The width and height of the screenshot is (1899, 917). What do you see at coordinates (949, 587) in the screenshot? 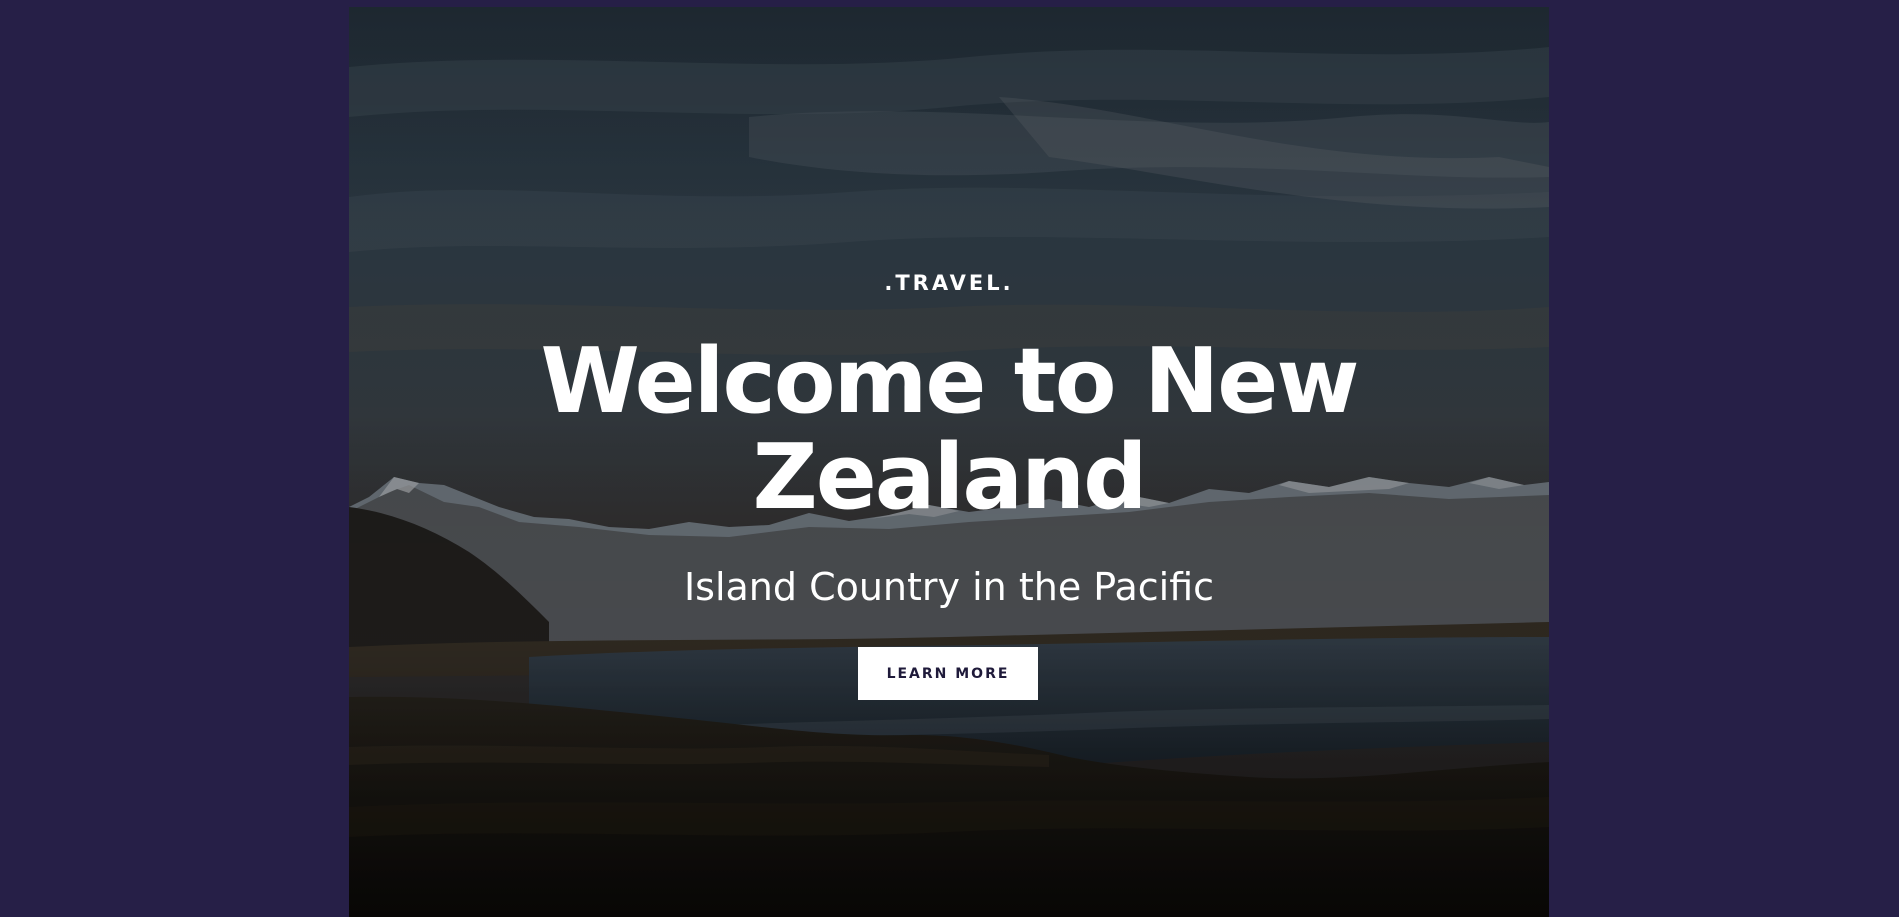
I see `hero-subtitle: Island Country in the Pacific` at bounding box center [949, 587].